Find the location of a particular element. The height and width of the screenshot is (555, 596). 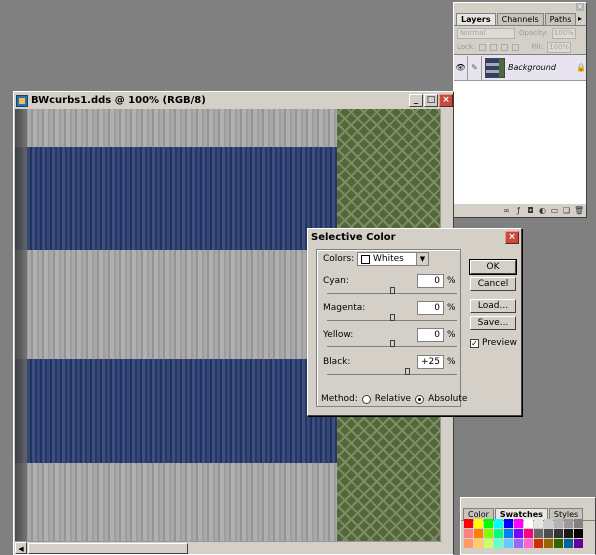

close-icon: × is located at coordinates (580, 7).